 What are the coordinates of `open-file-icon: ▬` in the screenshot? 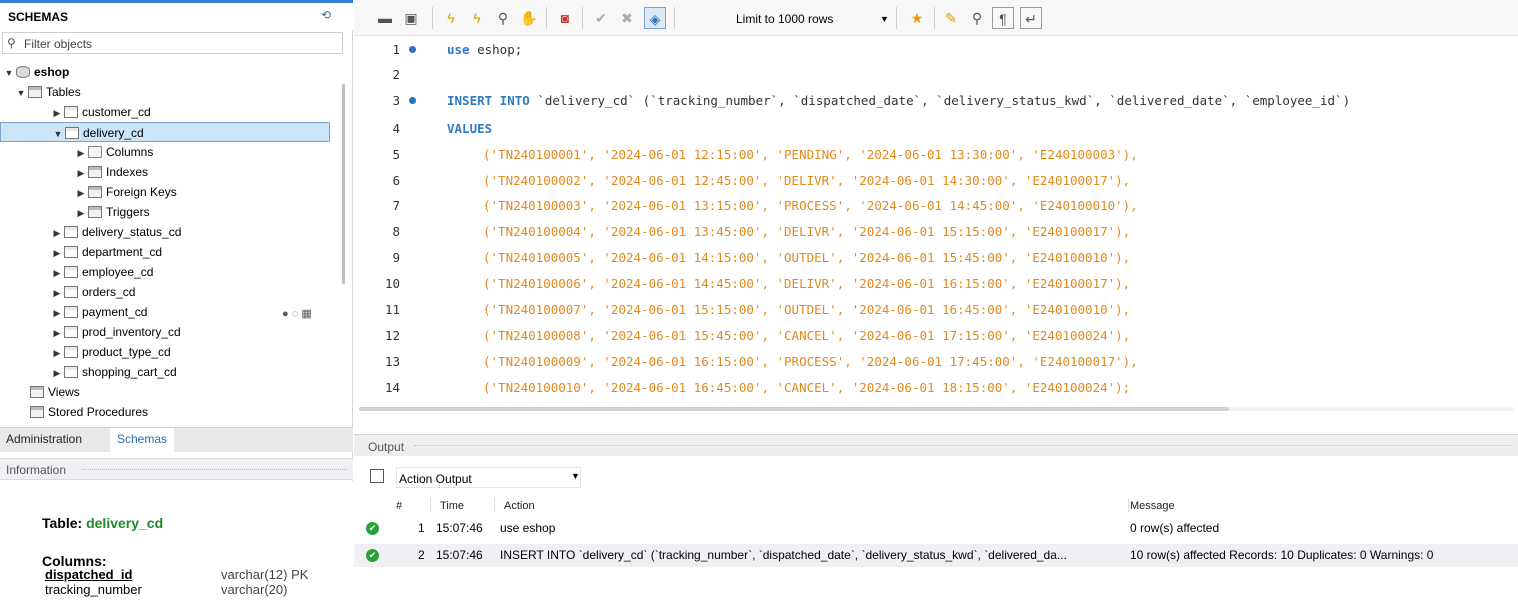 It's located at (385, 18).